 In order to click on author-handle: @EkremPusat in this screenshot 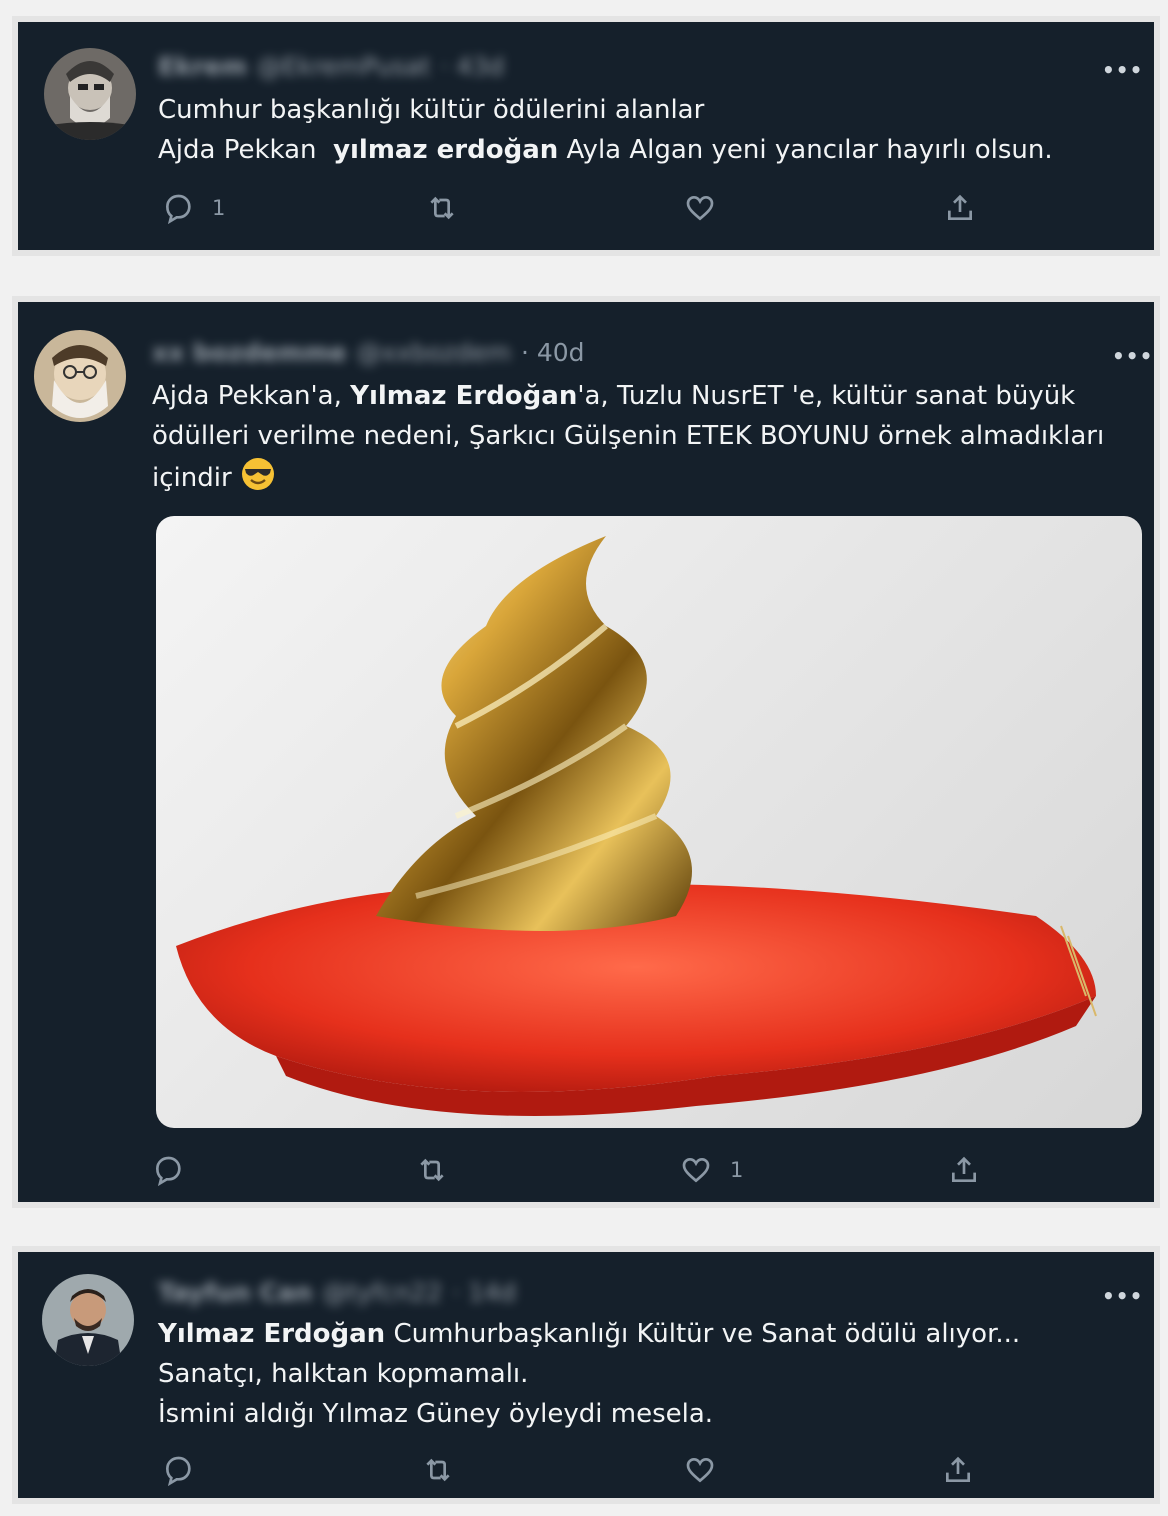, I will do `click(343, 66)`.